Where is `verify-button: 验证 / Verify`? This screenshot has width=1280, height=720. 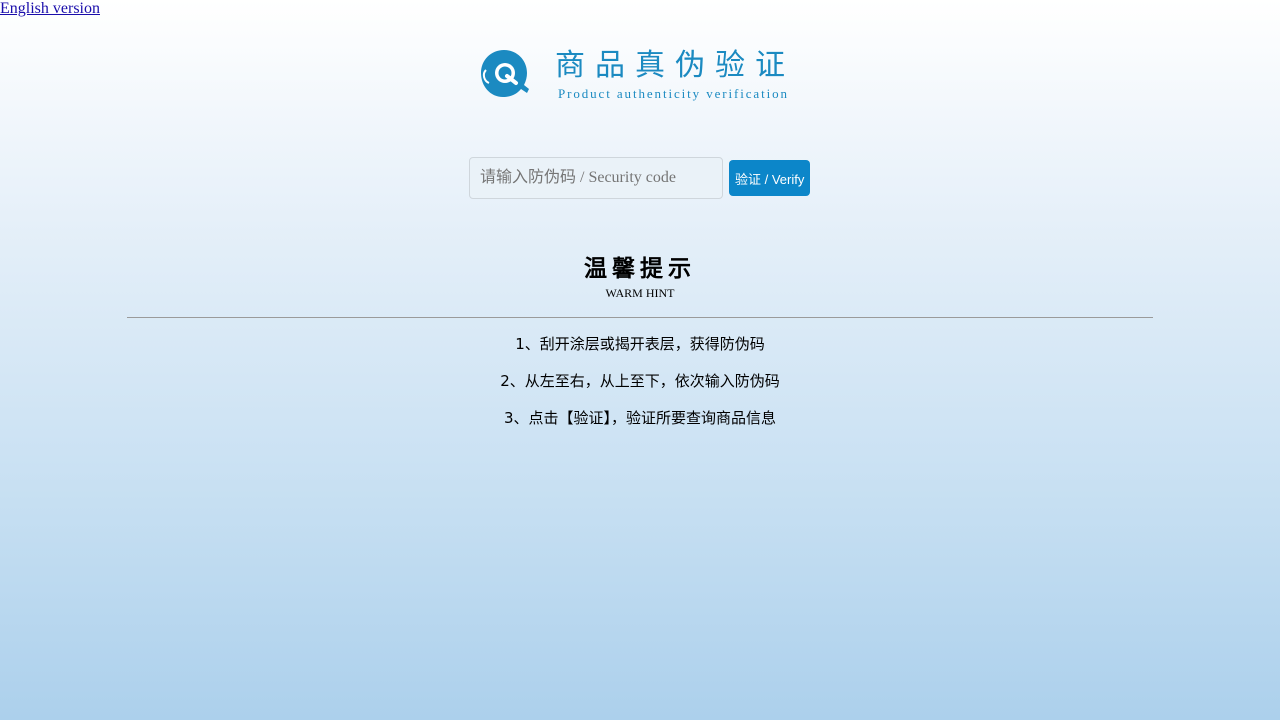 verify-button: 验证 / Verify is located at coordinates (770, 178).